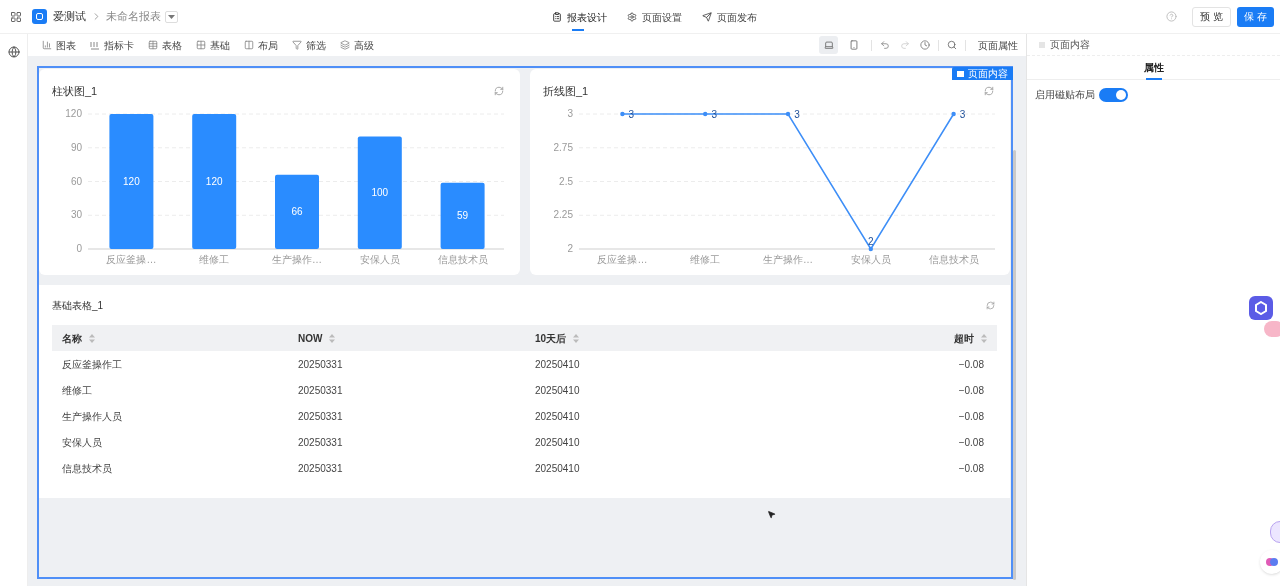 This screenshot has width=1280, height=586. What do you see at coordinates (1255, 16) in the screenshot?
I see `save-button: 保 存` at bounding box center [1255, 16].